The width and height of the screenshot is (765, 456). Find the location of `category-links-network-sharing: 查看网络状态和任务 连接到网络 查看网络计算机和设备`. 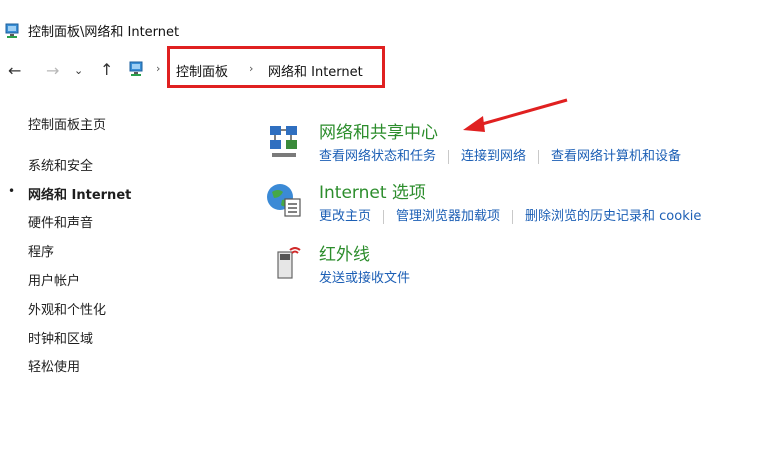

category-links-network-sharing: 查看网络状态和任务 连接到网络 查看网络计算机和设备 is located at coordinates (500, 154).